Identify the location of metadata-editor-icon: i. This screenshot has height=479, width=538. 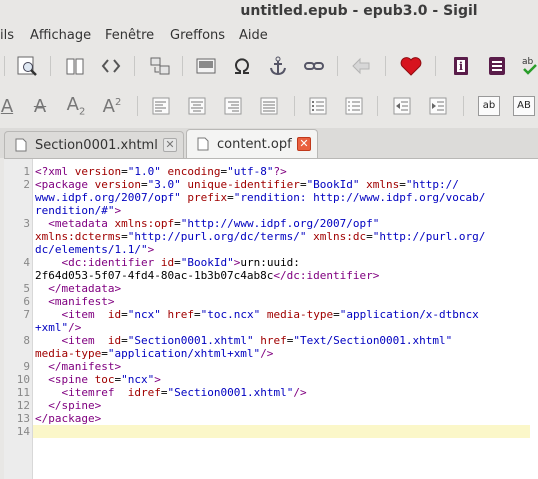
(461, 66).